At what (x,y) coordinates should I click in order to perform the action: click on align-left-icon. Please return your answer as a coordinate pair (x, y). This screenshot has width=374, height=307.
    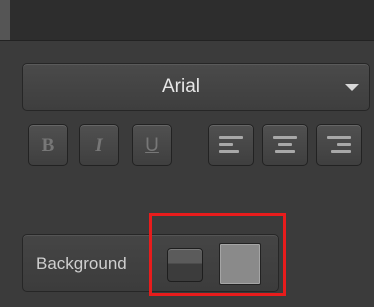
    Looking at the image, I should click on (231, 145).